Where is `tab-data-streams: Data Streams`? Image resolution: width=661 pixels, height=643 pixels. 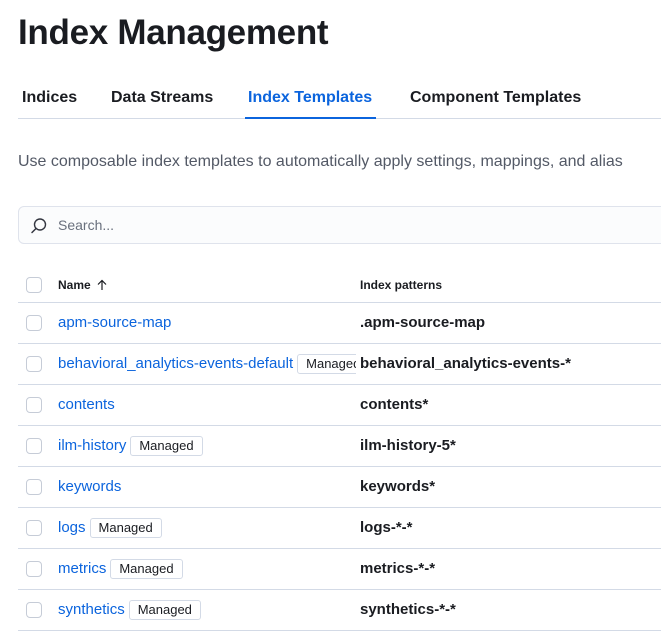 tab-data-streams: Data Streams is located at coordinates (162, 97).